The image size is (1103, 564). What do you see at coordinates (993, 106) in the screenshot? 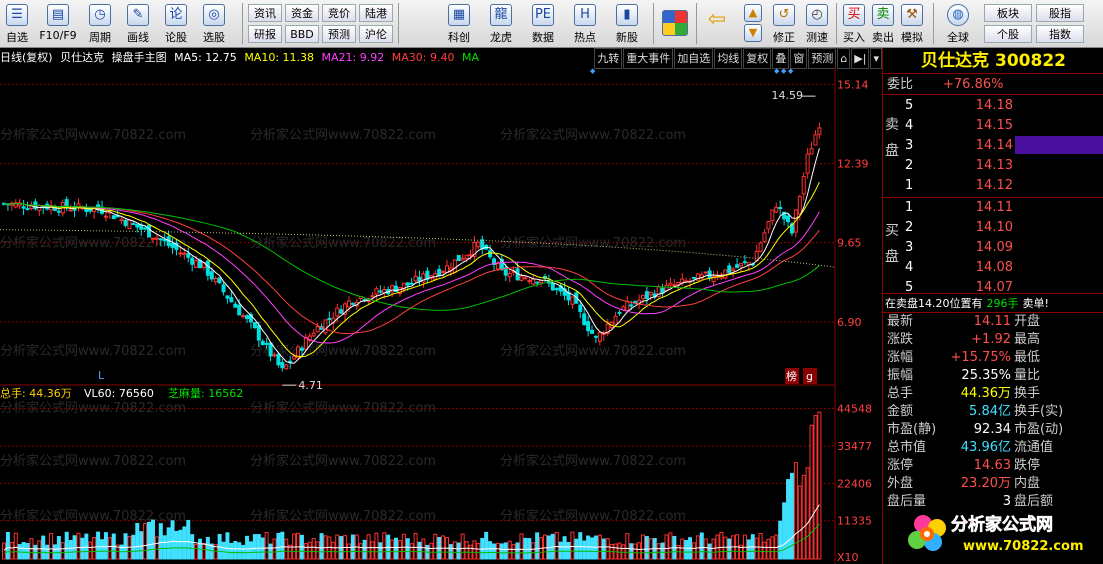
I see `sell-level-5: 5 14.18` at bounding box center [993, 106].